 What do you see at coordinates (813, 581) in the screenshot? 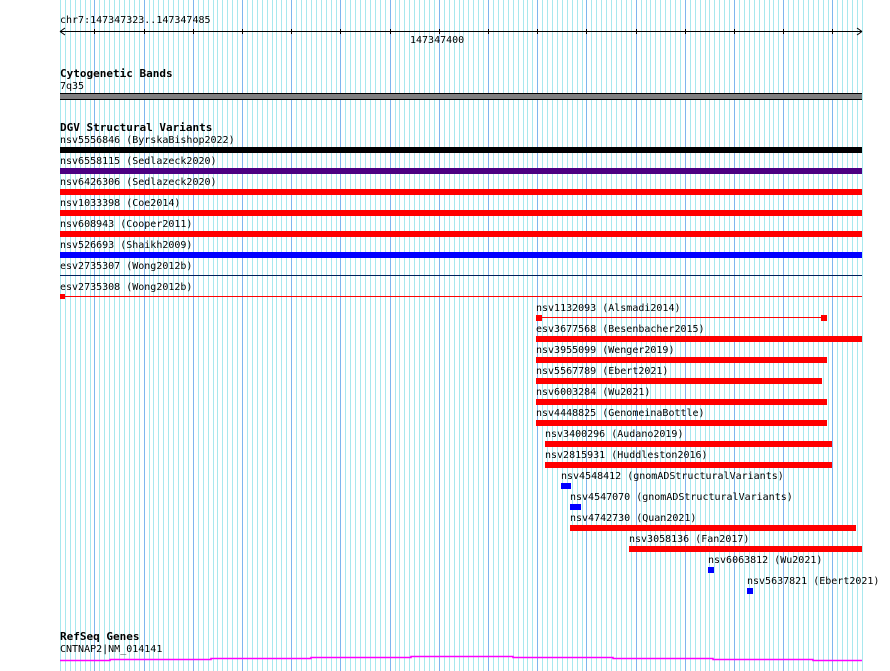
I see `dgv-feature-label: nsv5637821 (Ebert2021)` at bounding box center [813, 581].